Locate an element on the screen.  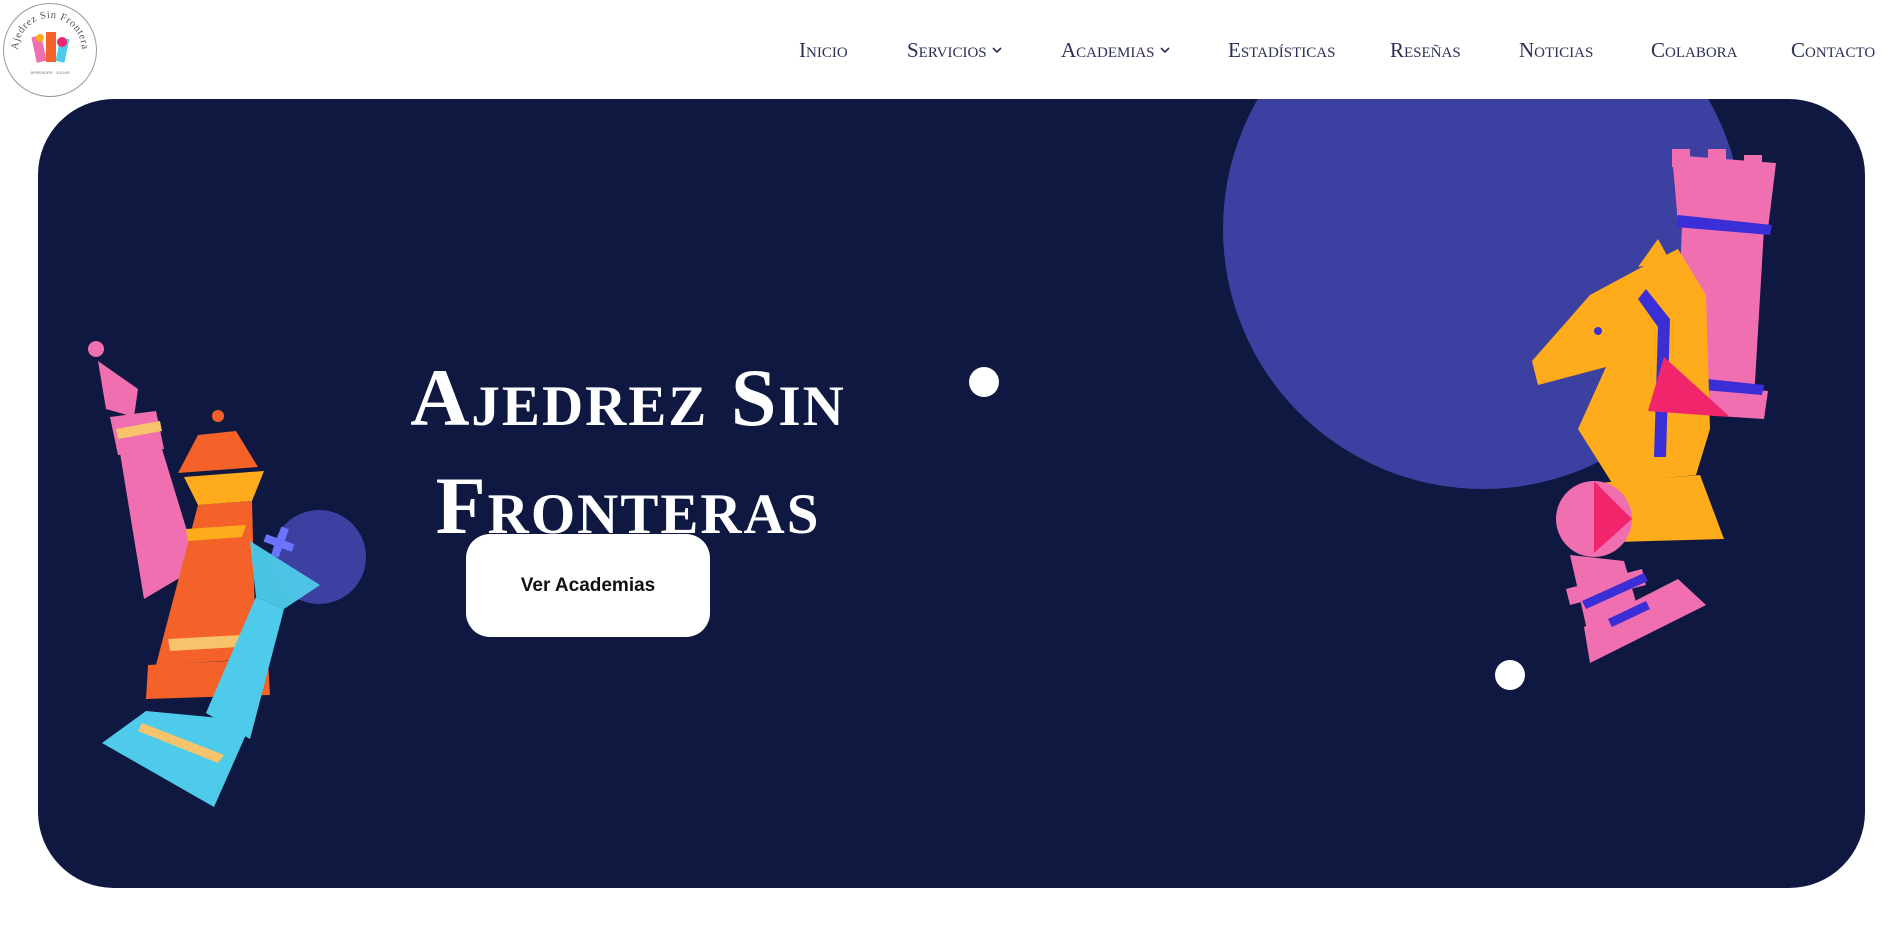
nav-estadisticas: Estadísticas is located at coordinates (1281, 50).